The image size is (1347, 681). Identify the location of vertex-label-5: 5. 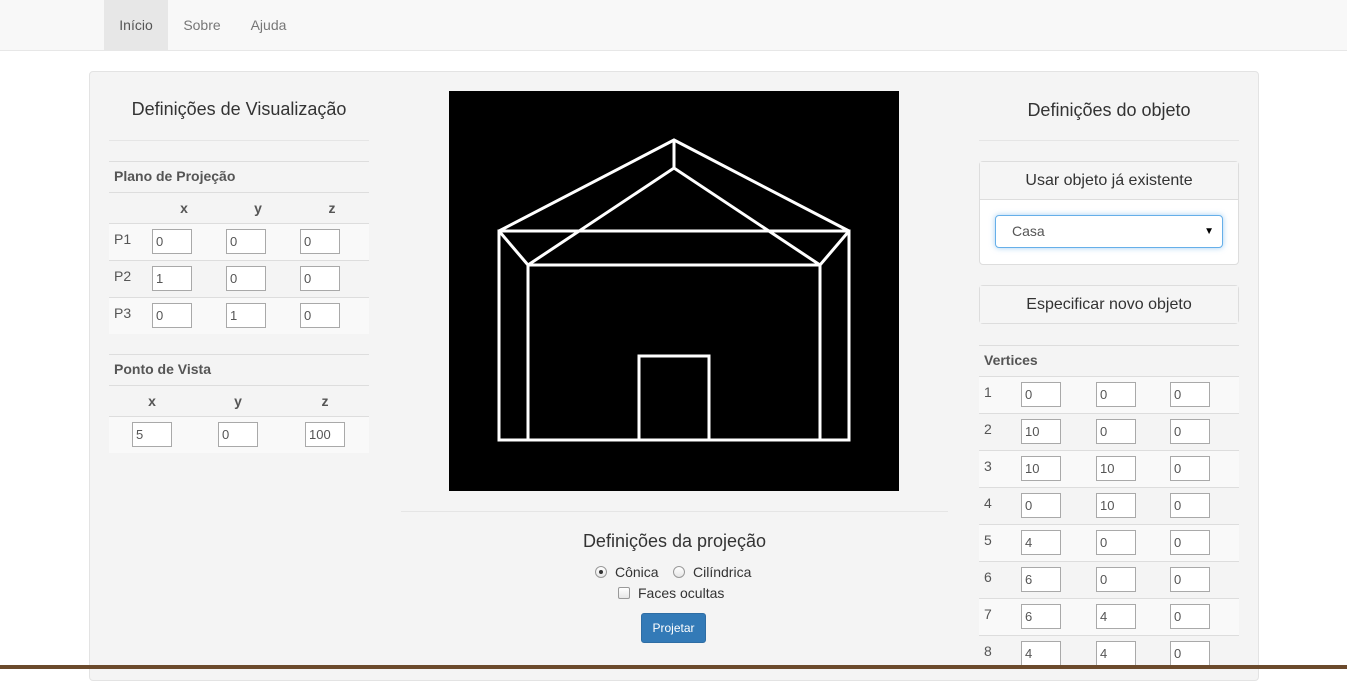
(988, 540).